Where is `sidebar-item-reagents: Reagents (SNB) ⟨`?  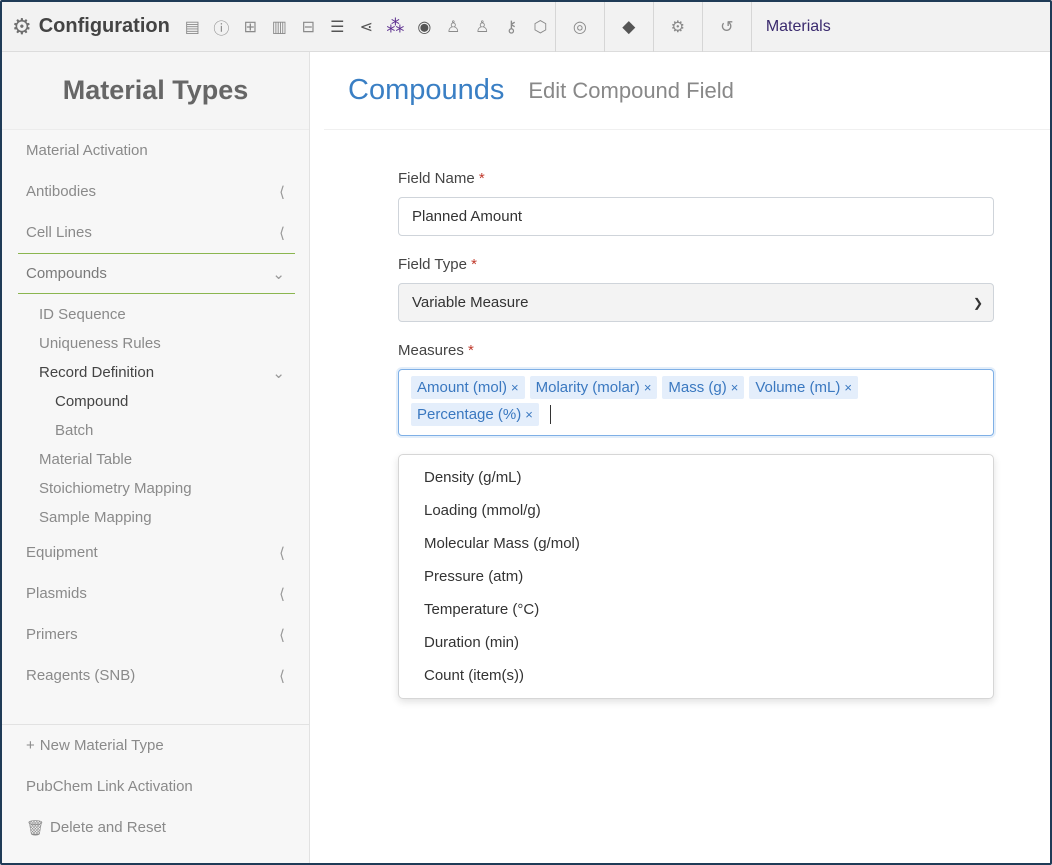
sidebar-item-reagents: Reagents (SNB) ⟨ is located at coordinates (156, 675).